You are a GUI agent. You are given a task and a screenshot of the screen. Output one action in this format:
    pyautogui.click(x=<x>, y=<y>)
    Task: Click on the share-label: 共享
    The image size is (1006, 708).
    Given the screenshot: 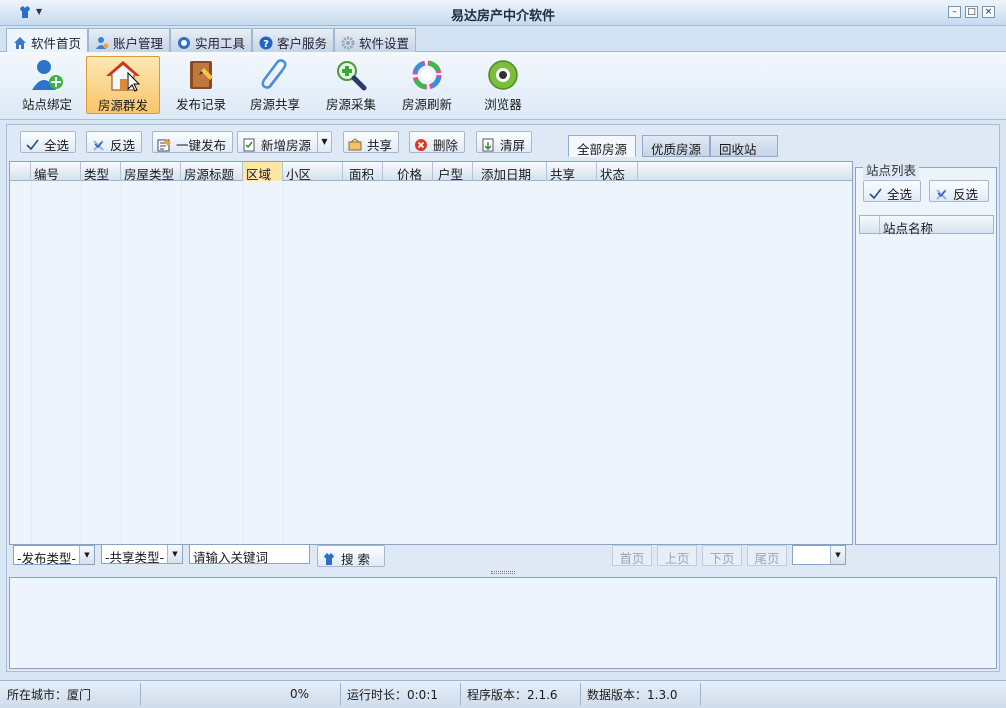 What is the action you would take?
    pyautogui.click(x=380, y=145)
    